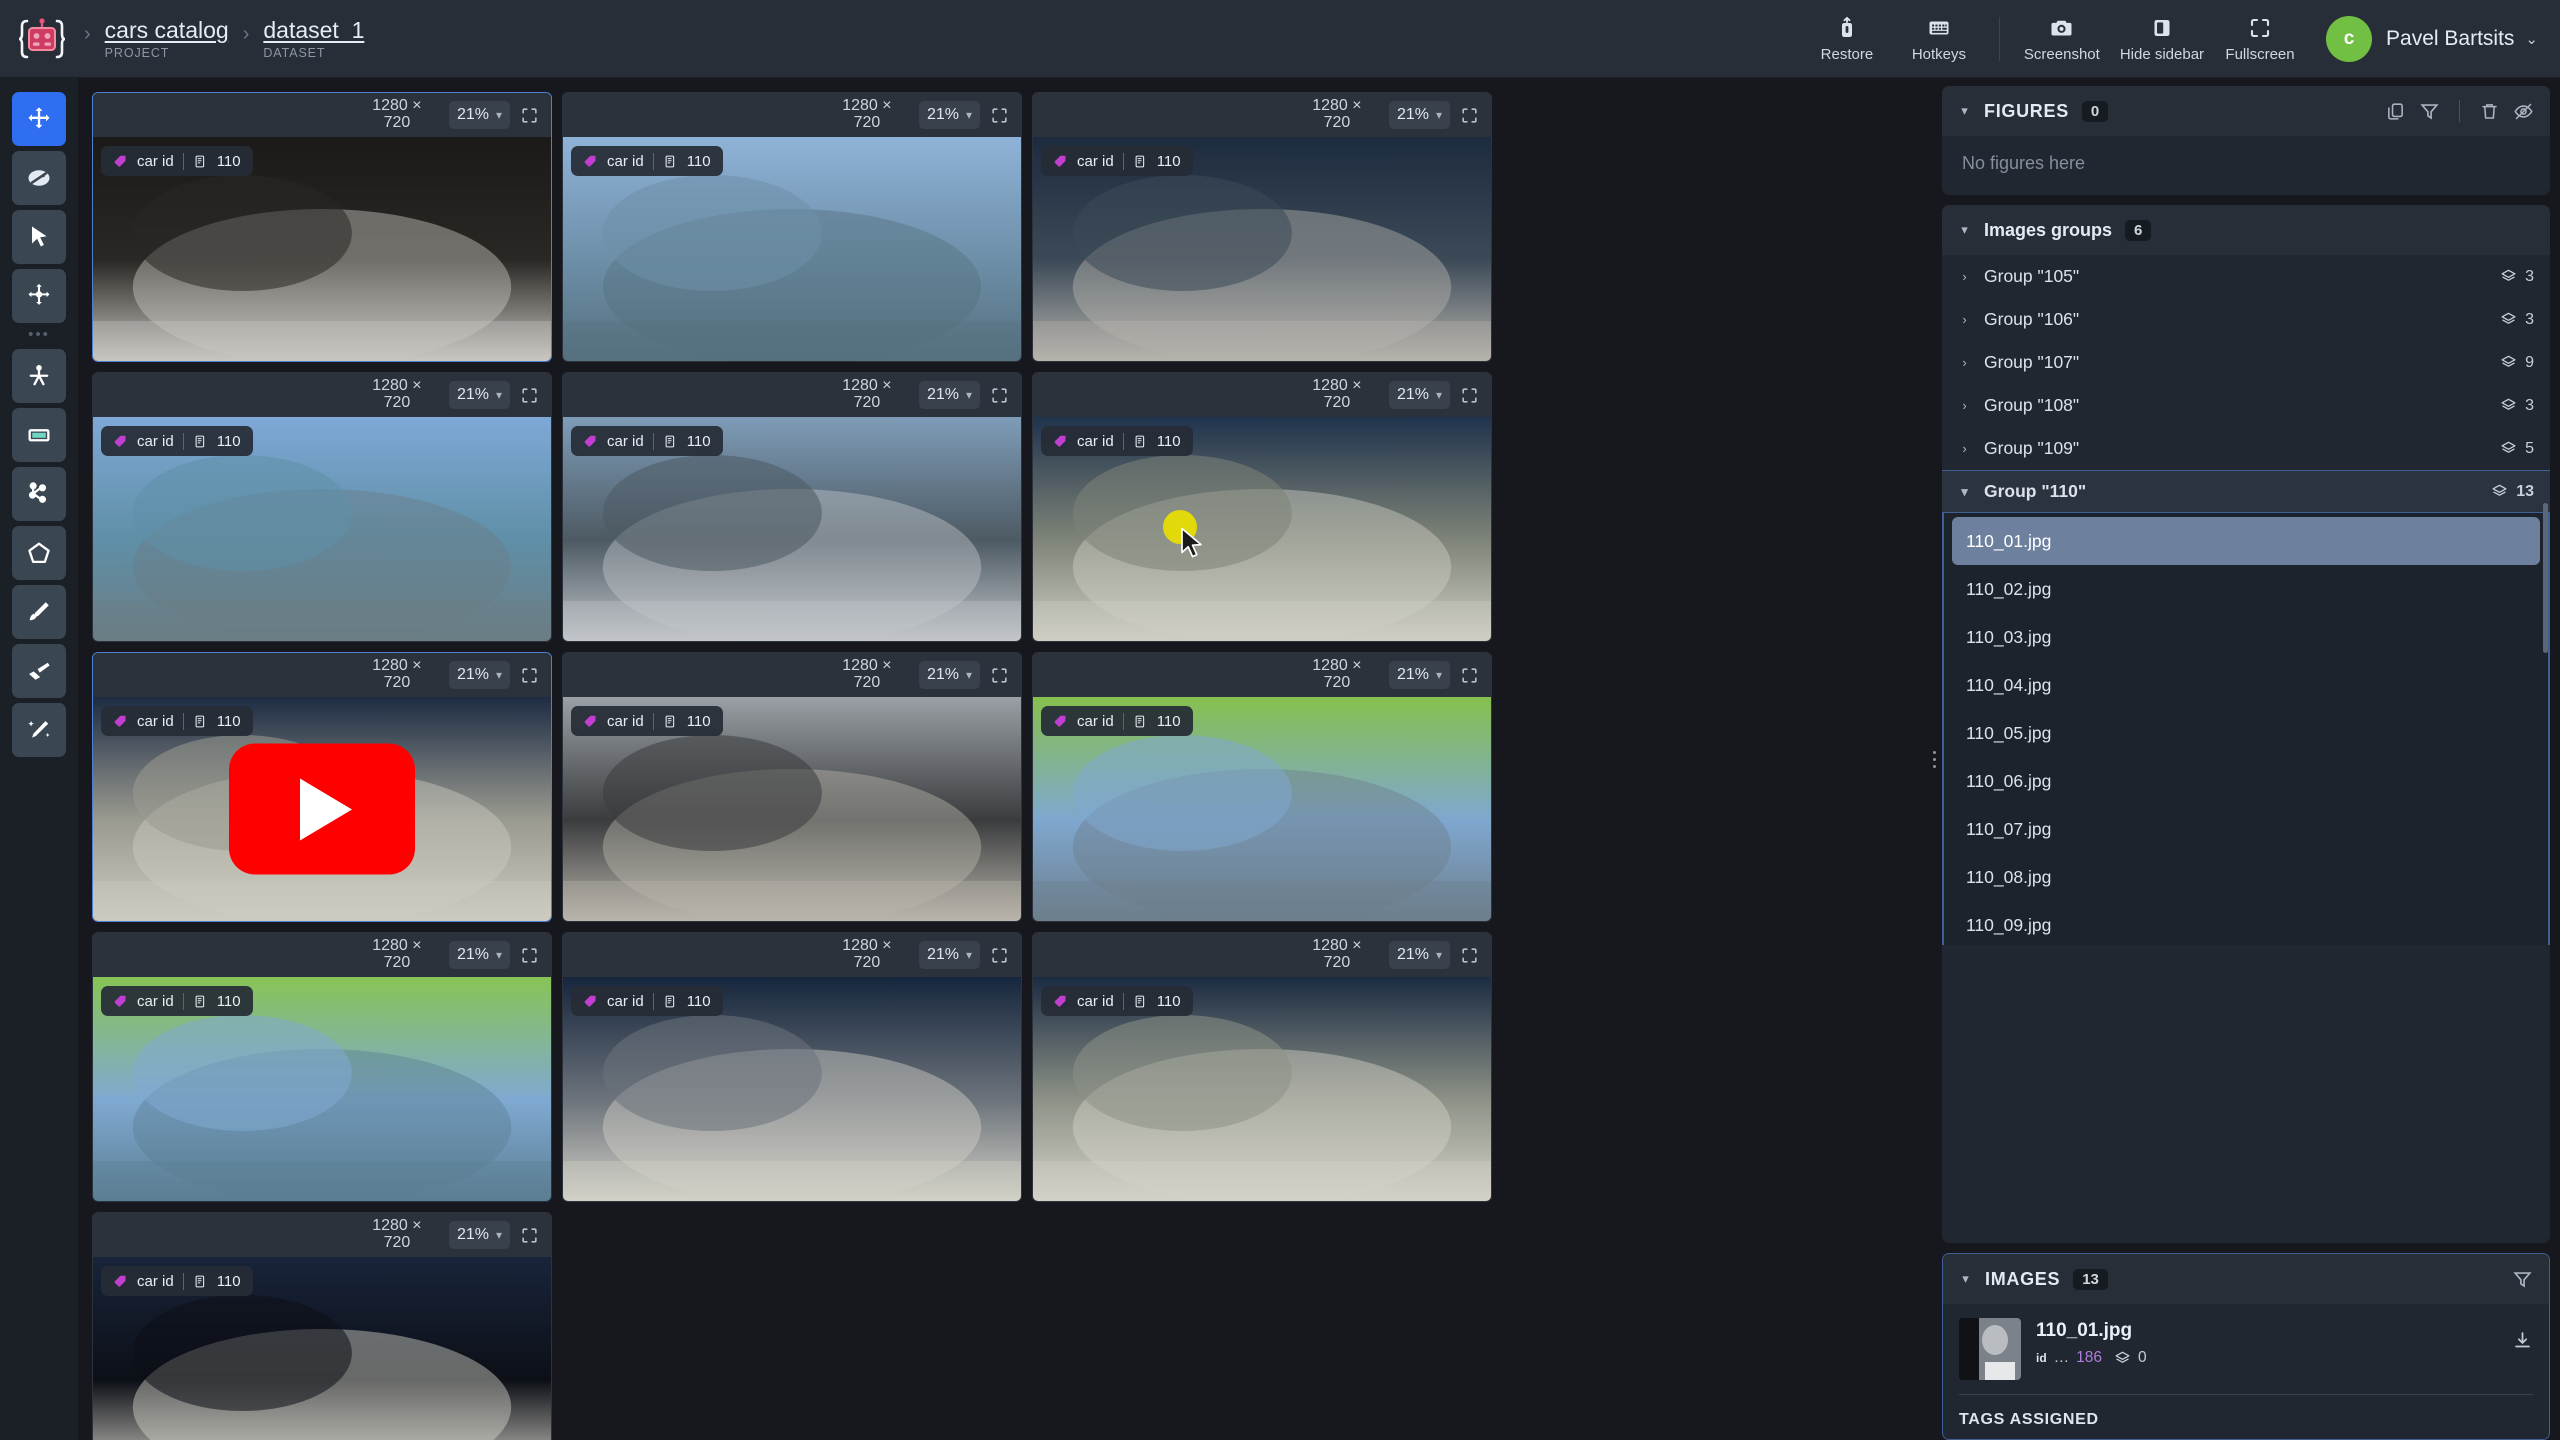  What do you see at coordinates (2162, 39) in the screenshot?
I see `hide-sidebar-button: Hide sidebar` at bounding box center [2162, 39].